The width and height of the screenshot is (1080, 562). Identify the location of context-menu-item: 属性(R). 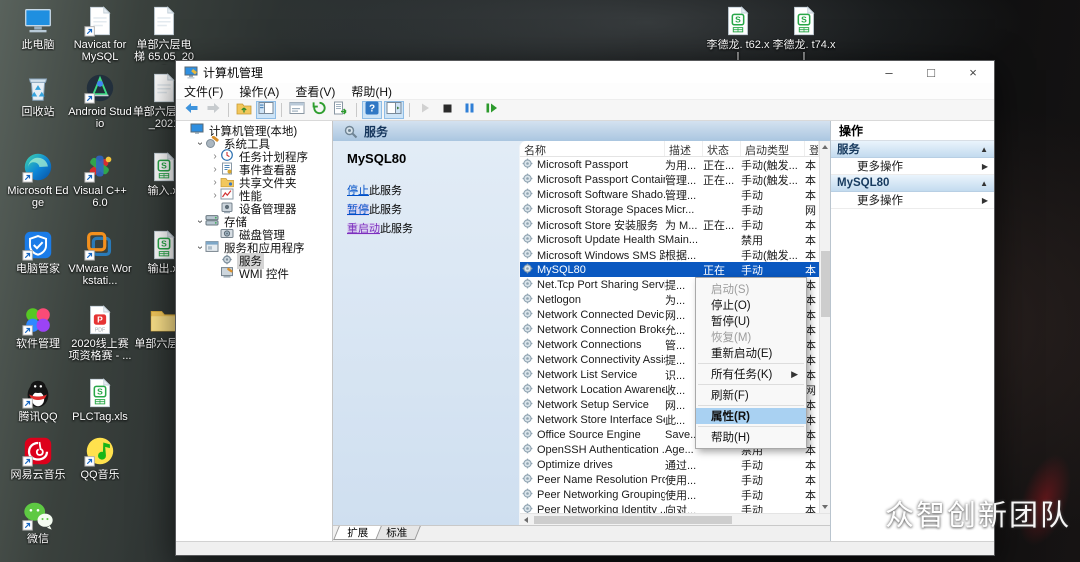
(751, 416).